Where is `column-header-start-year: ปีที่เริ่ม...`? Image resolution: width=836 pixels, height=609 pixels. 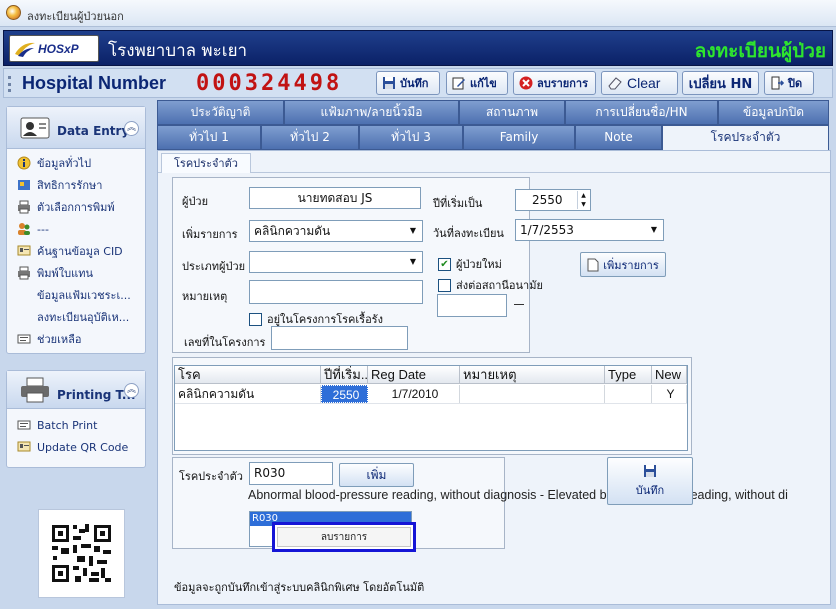
column-header-start-year: ปีที่เริ่ม... is located at coordinates (344, 375).